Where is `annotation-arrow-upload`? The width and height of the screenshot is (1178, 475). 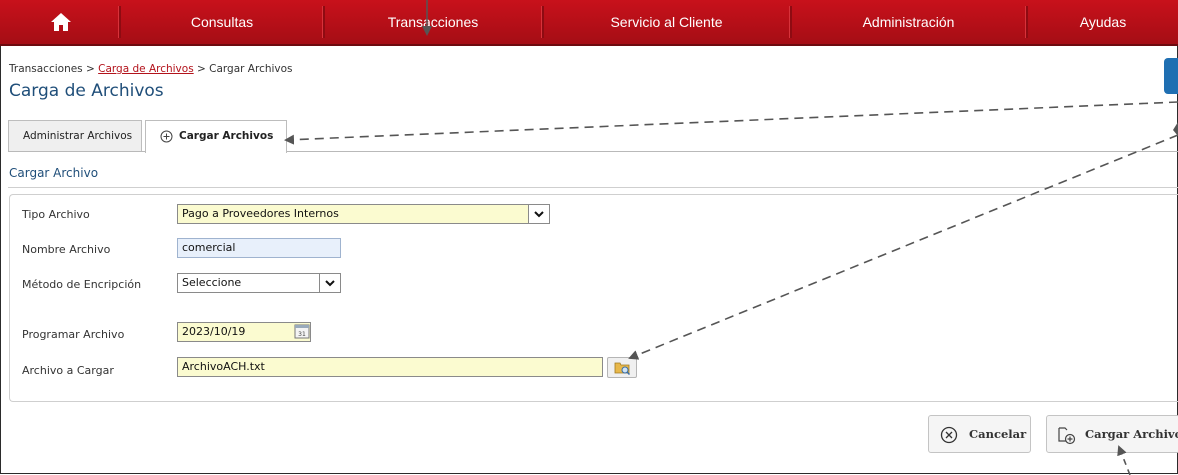 annotation-arrow-upload is located at coordinates (1124, 460).